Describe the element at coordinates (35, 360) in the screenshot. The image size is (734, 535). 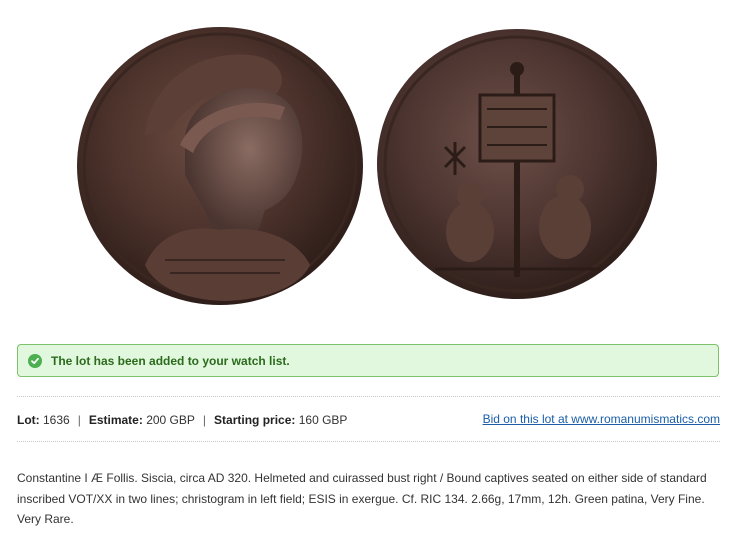
I see `check-circle-icon` at that location.